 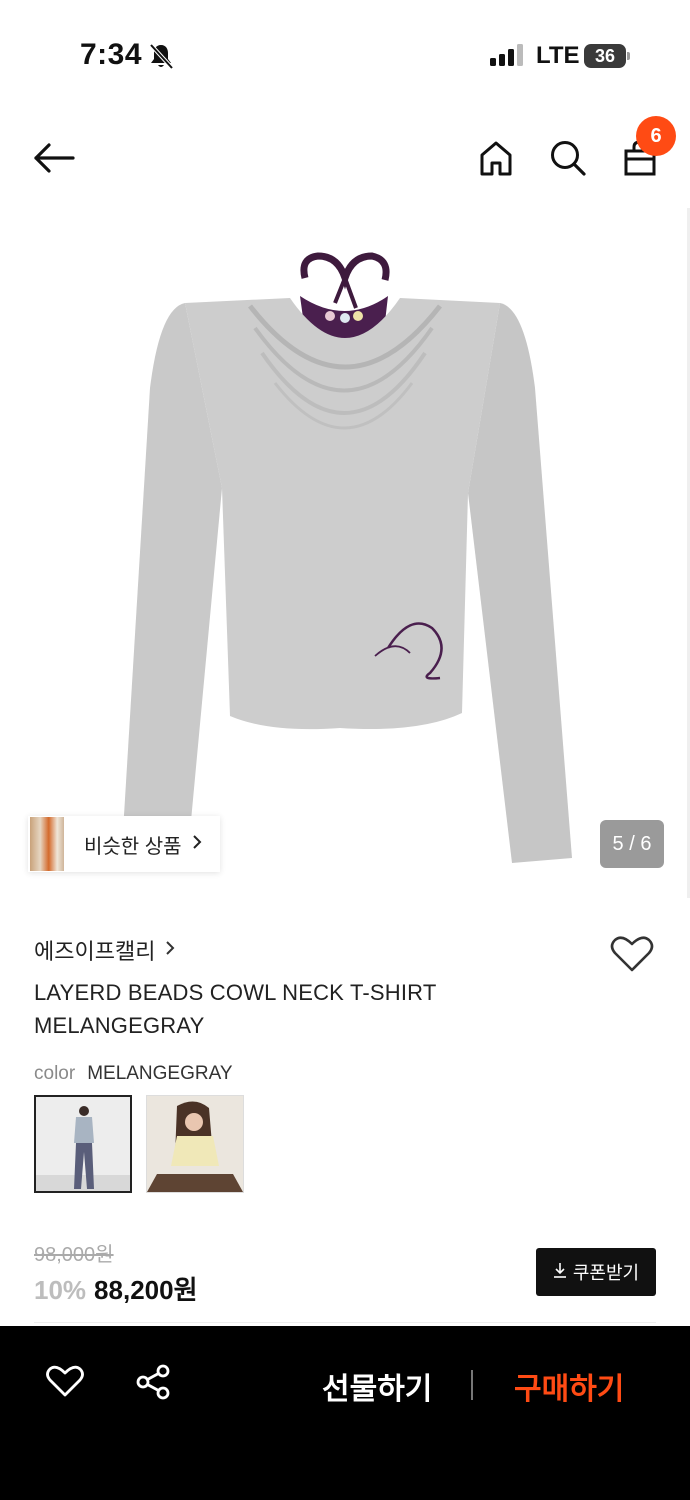 What do you see at coordinates (146, 1290) in the screenshot?
I see `sale-price: 88,200원` at bounding box center [146, 1290].